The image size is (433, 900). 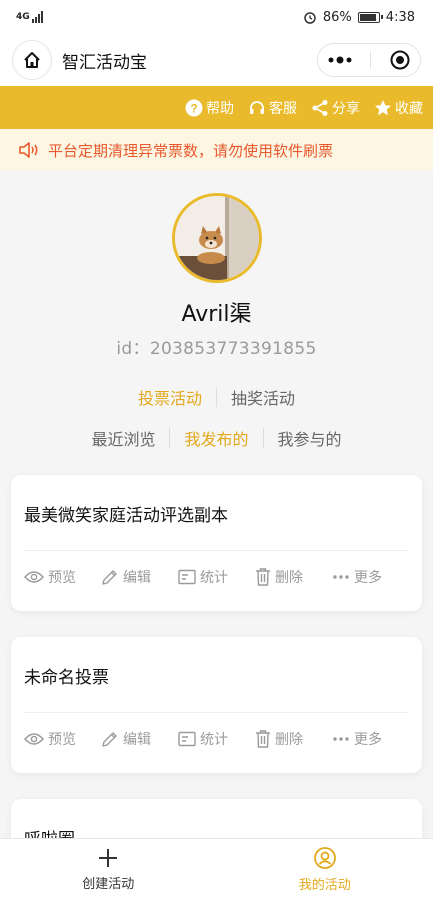 I want to click on customer-service-button: 客服, so click(x=272, y=108).